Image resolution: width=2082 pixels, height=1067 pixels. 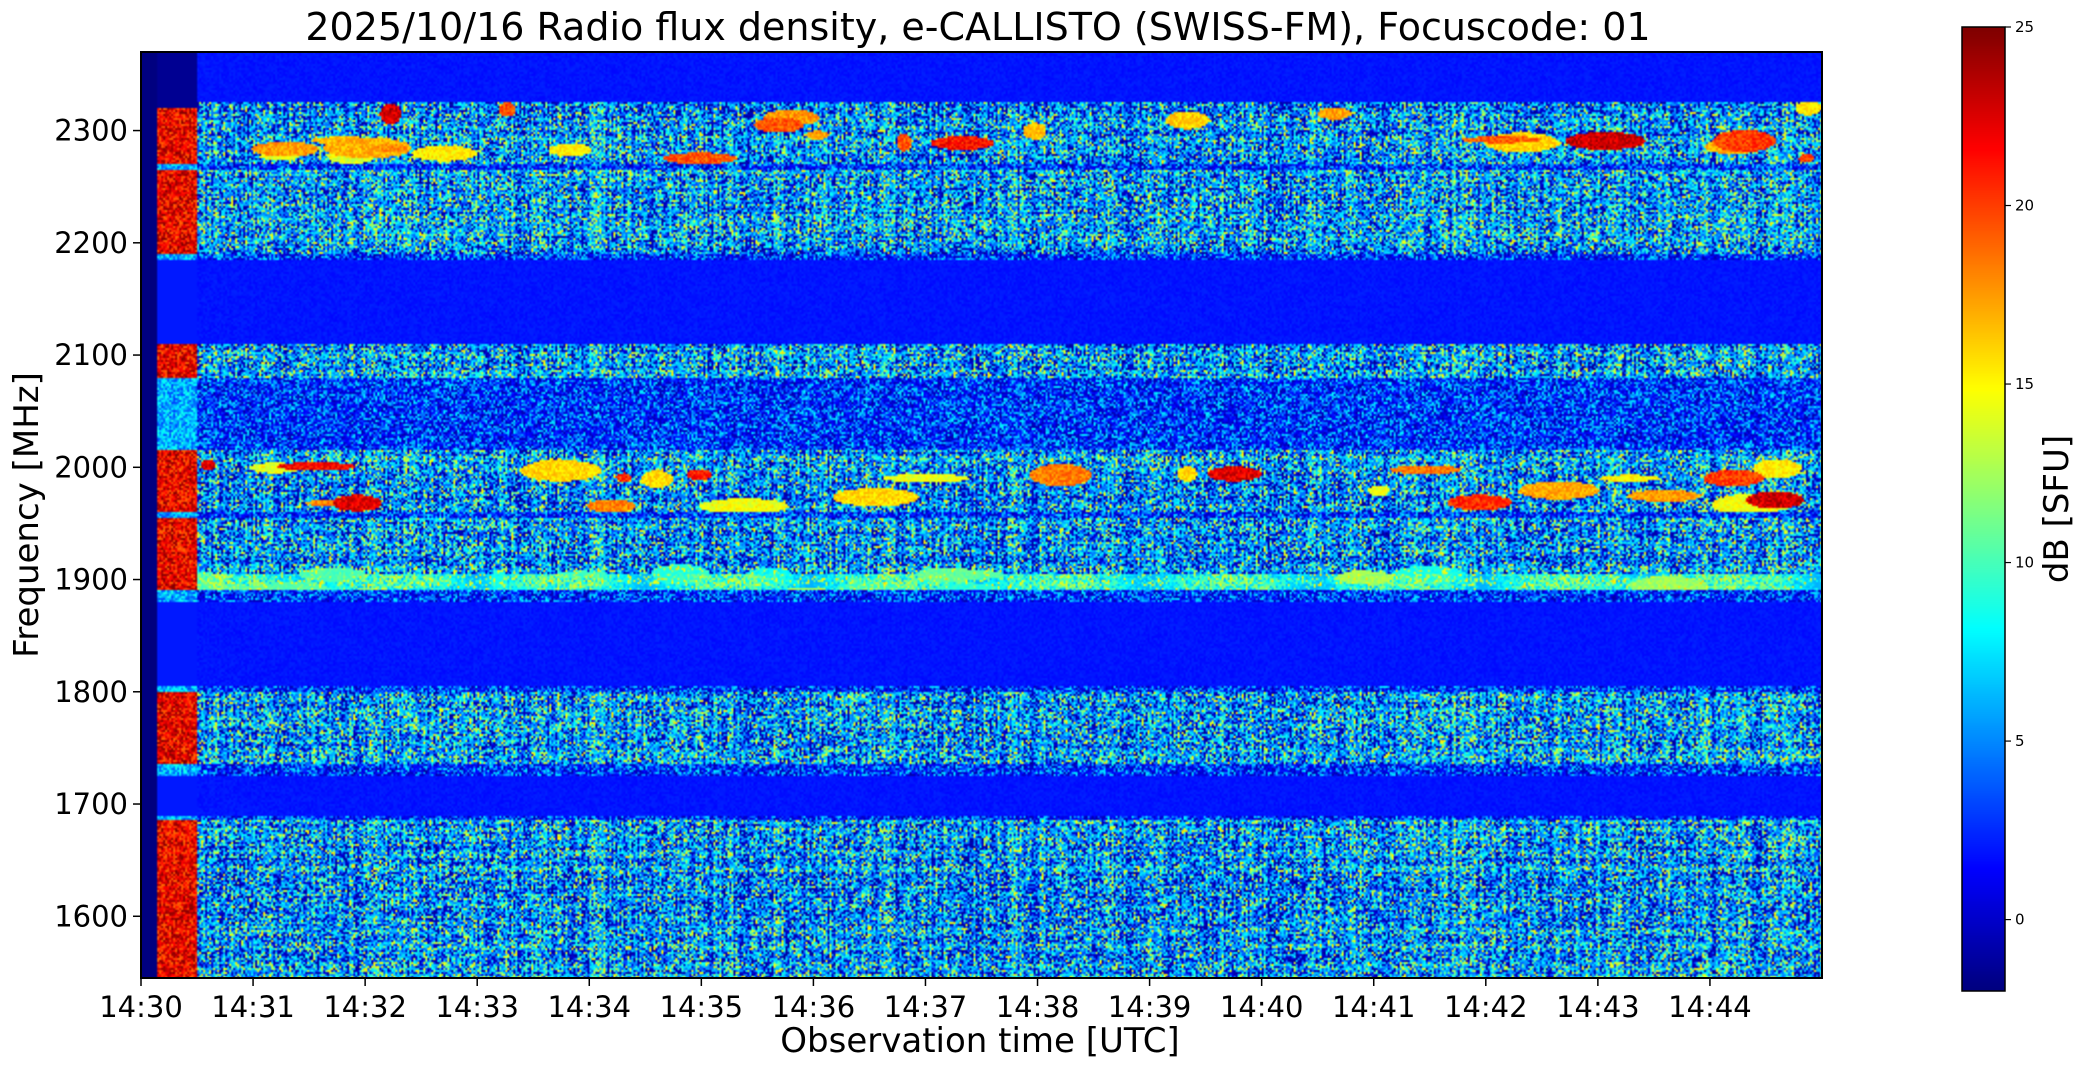 What do you see at coordinates (2024, 384) in the screenshot?
I see `colorbar-tick-label: 15` at bounding box center [2024, 384].